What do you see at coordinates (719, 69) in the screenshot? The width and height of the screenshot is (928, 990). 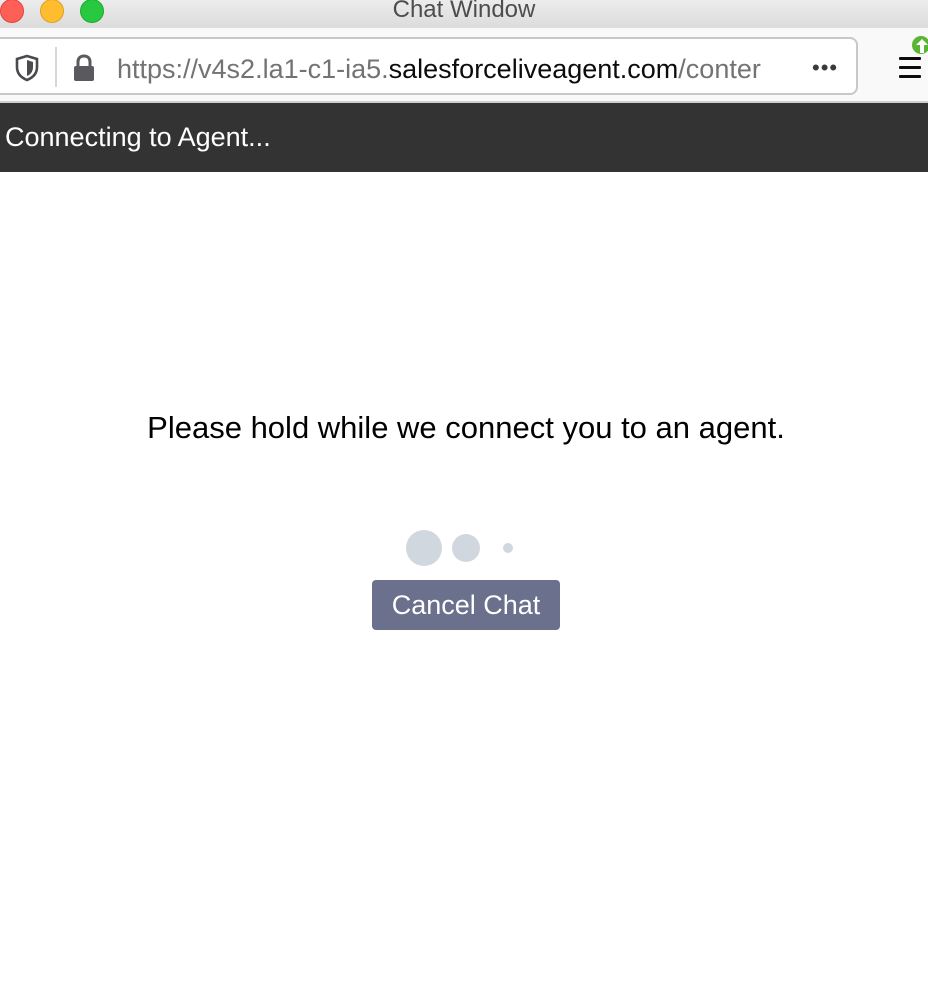 I see `url-suffix: /conter` at bounding box center [719, 69].